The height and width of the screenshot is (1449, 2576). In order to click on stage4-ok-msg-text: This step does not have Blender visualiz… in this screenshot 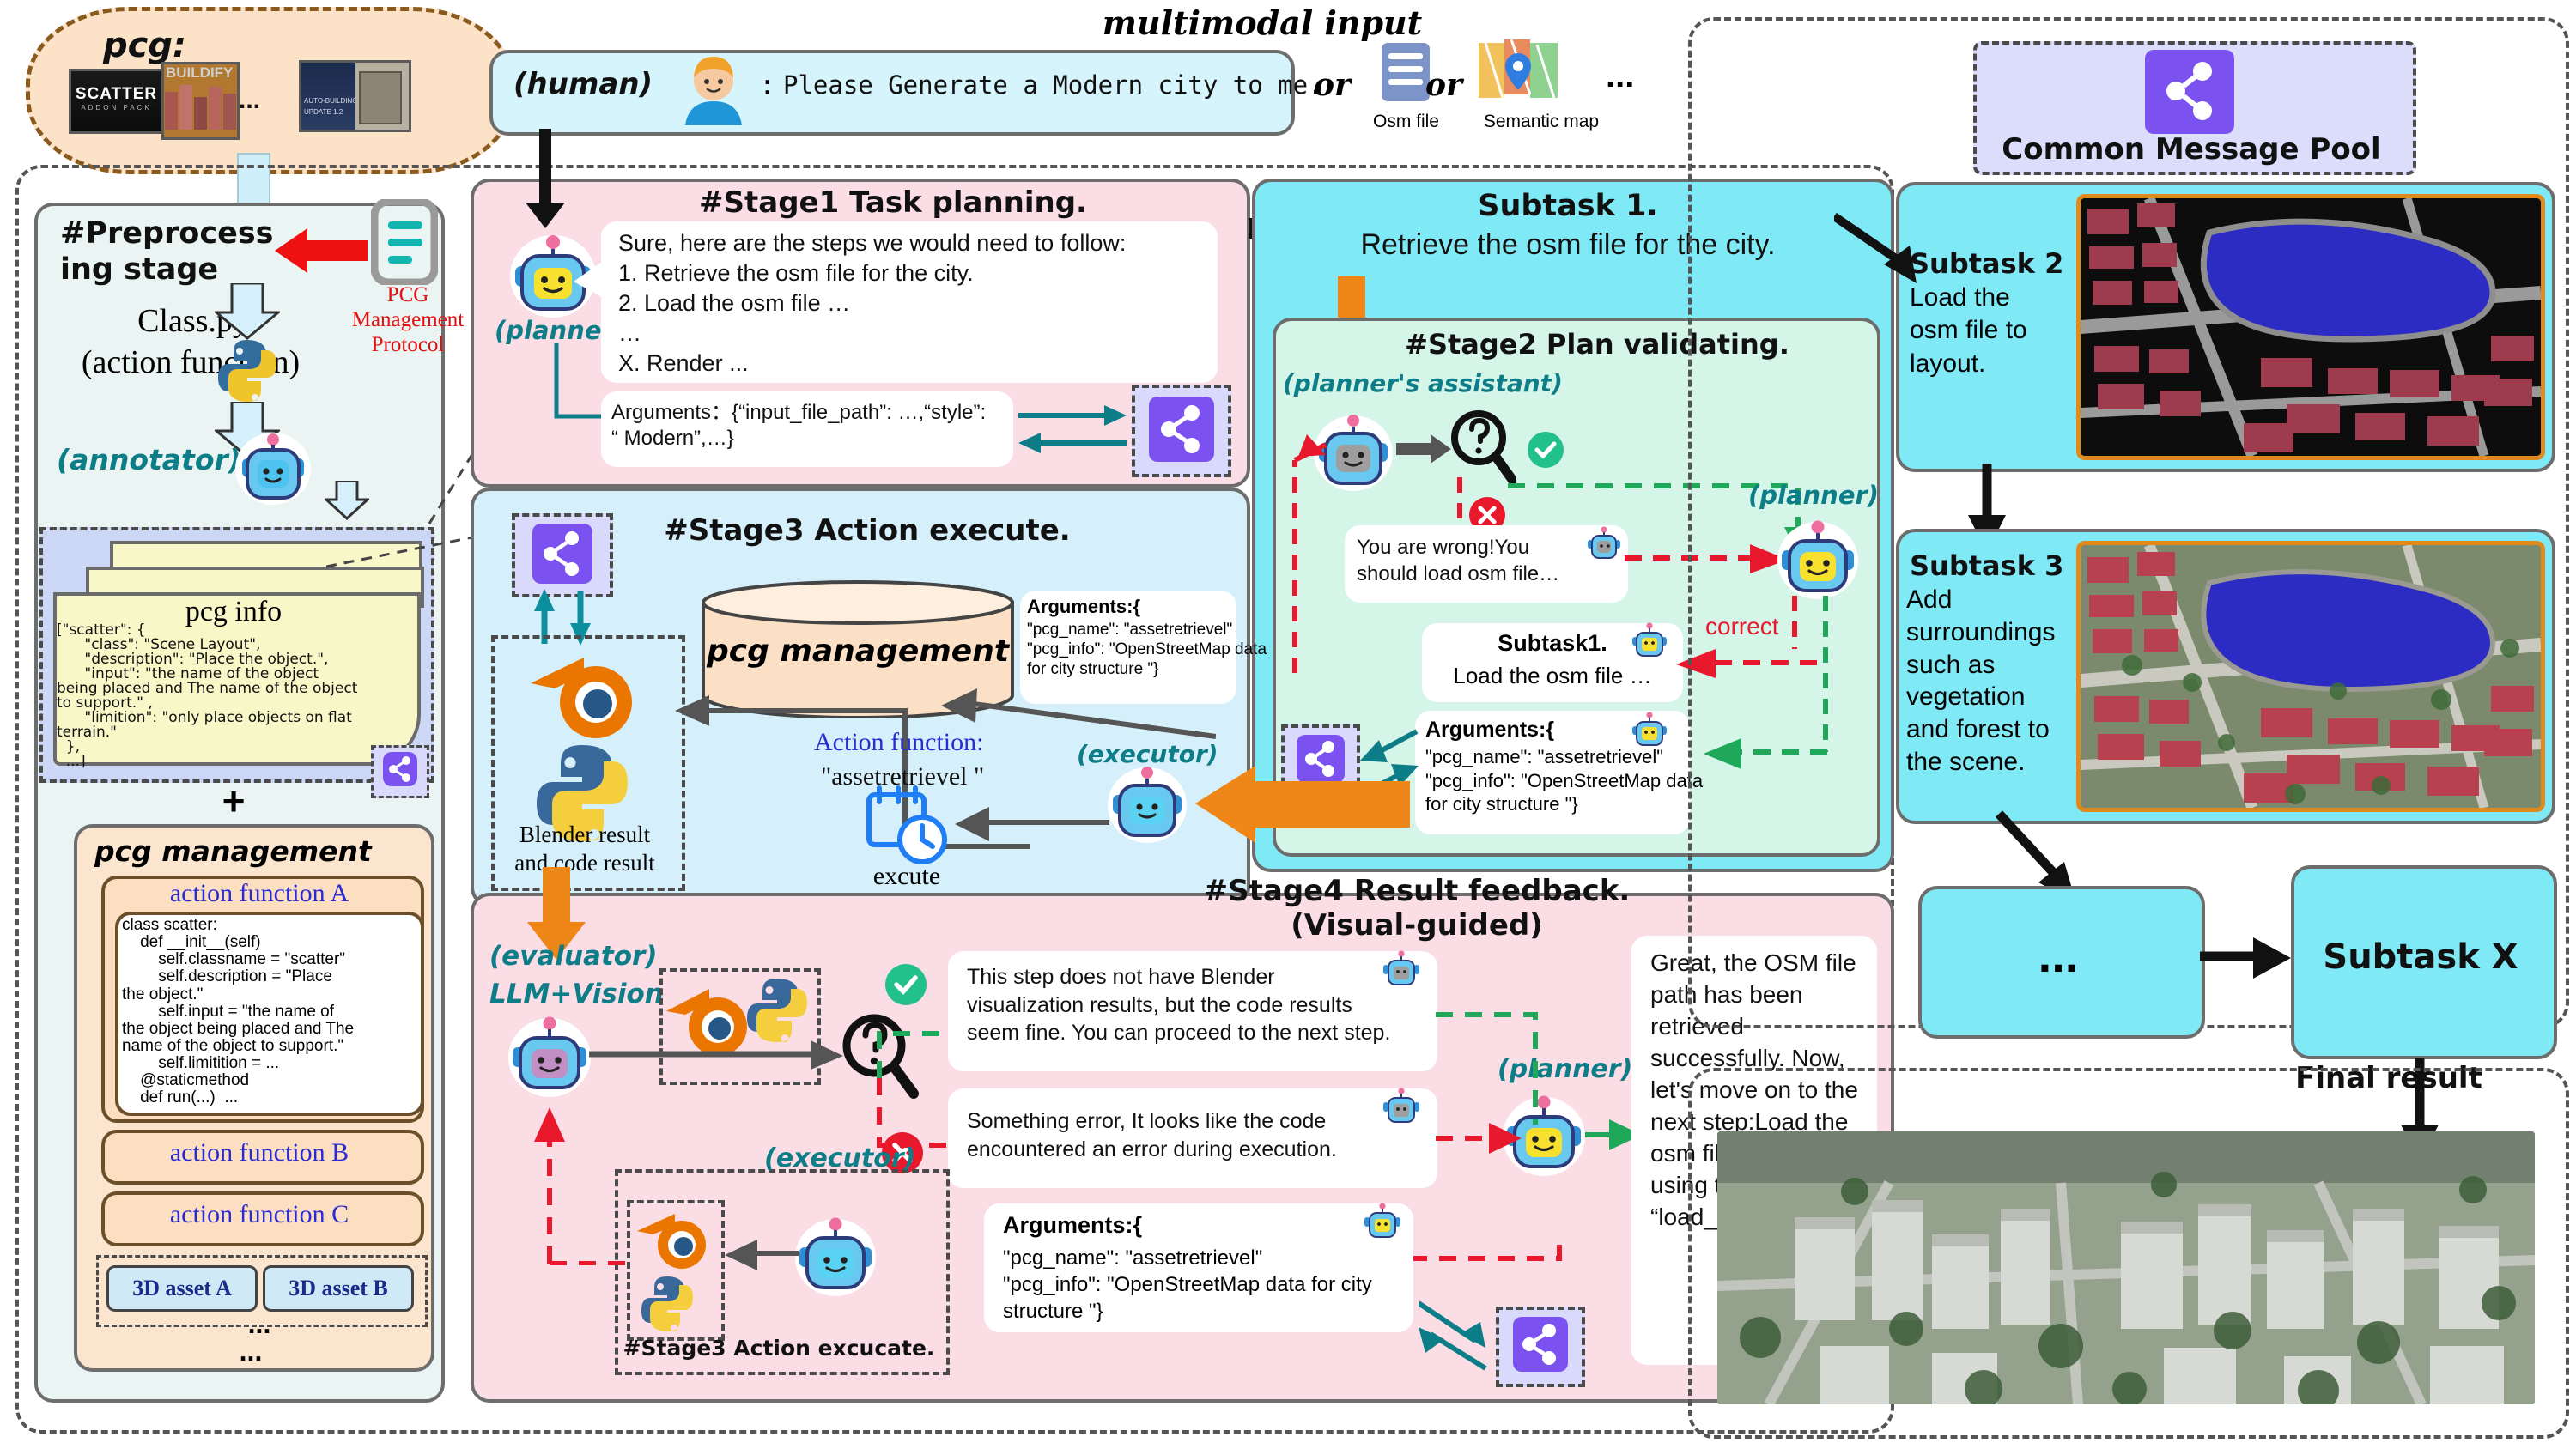, I will do `click(1179, 1005)`.